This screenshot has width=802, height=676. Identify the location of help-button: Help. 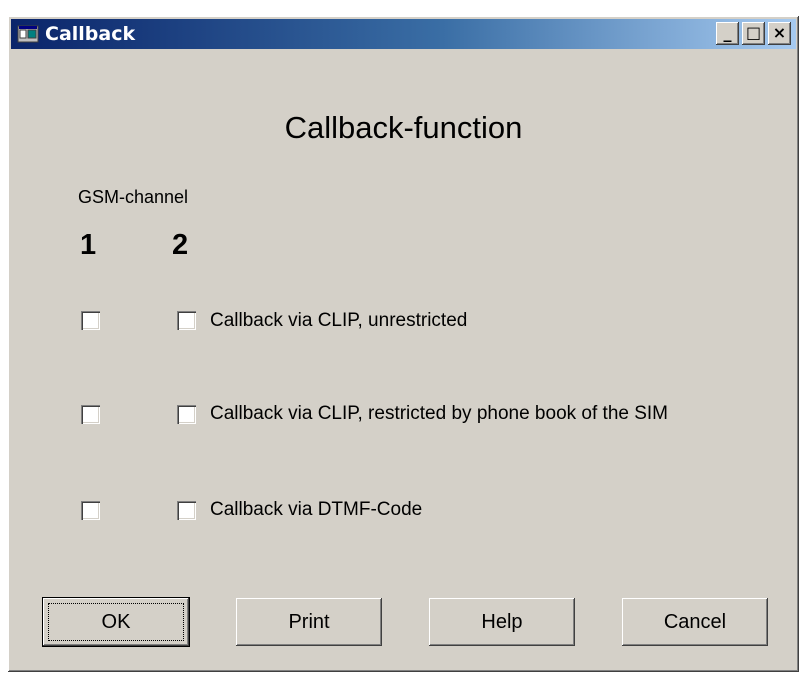
(502, 622).